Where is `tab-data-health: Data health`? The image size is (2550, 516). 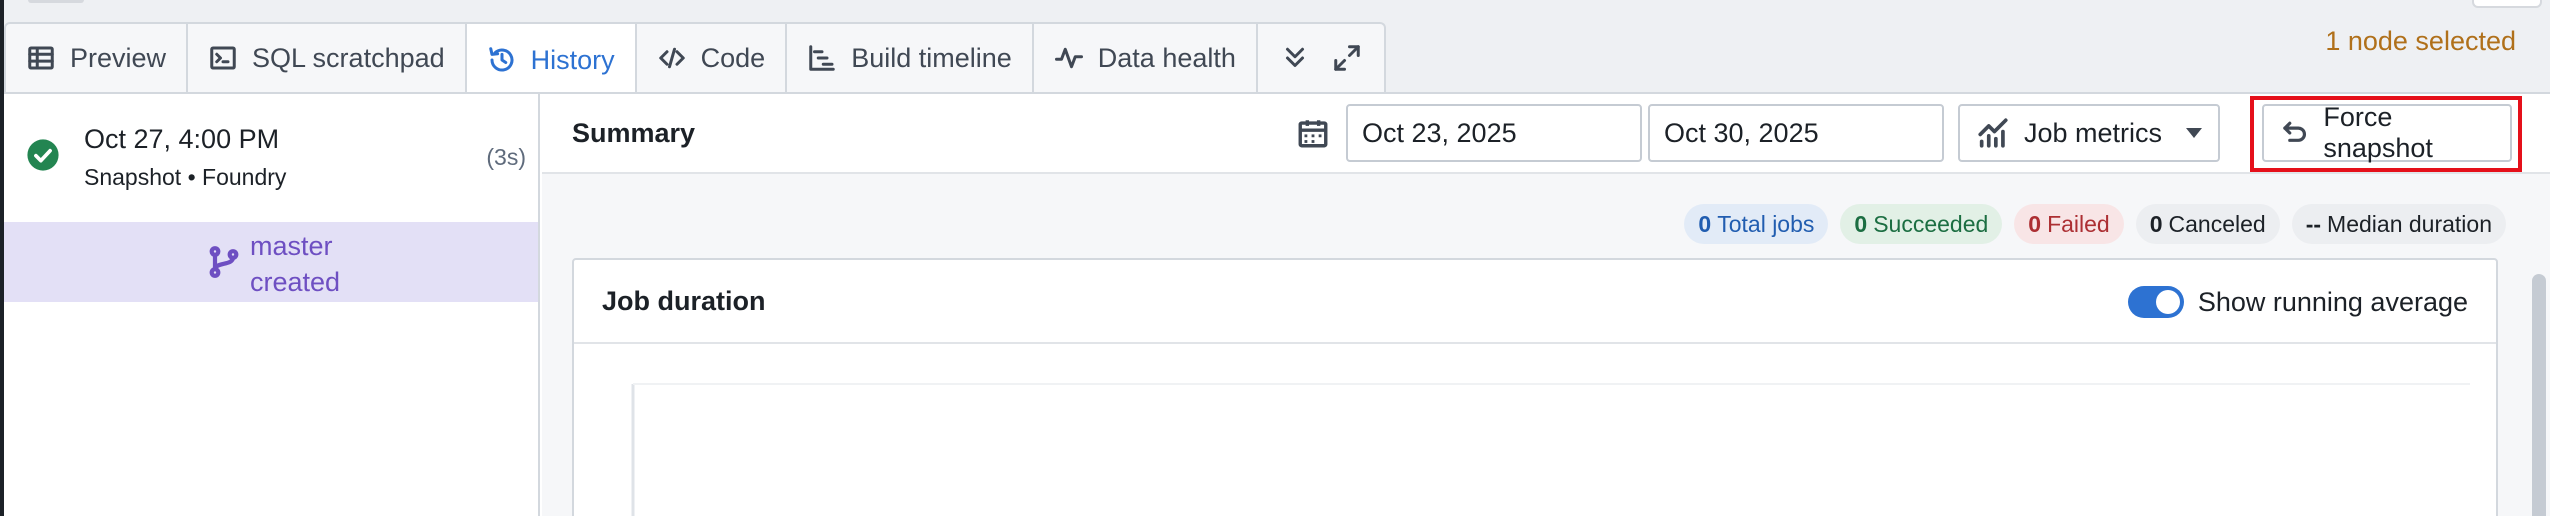
tab-data-health: Data health is located at coordinates (1146, 58).